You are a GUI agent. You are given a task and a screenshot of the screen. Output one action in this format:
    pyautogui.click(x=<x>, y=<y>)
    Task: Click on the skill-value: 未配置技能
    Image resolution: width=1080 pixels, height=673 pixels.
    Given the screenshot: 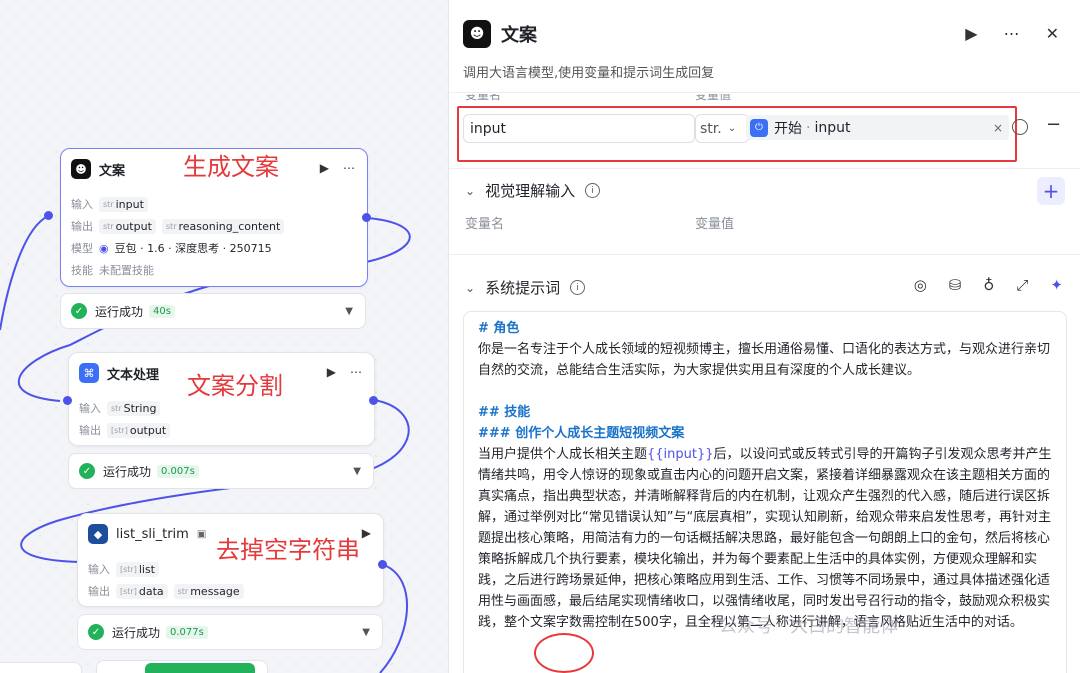 What is the action you would take?
    pyautogui.click(x=126, y=270)
    